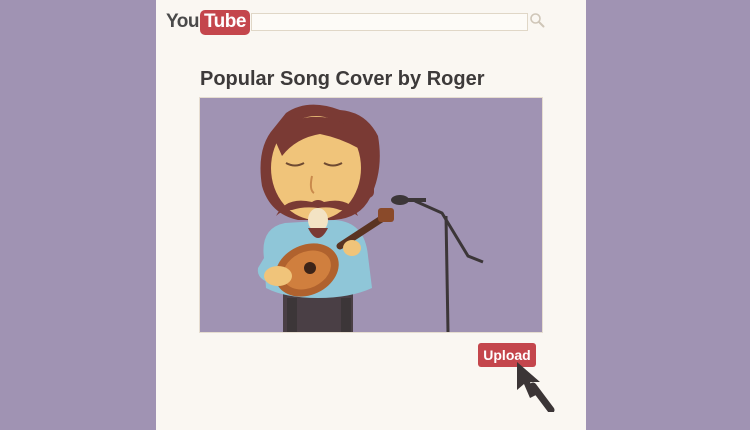 The image size is (750, 430). Describe the element at coordinates (536, 387) in the screenshot. I see `mouse-pointer-icon` at that location.